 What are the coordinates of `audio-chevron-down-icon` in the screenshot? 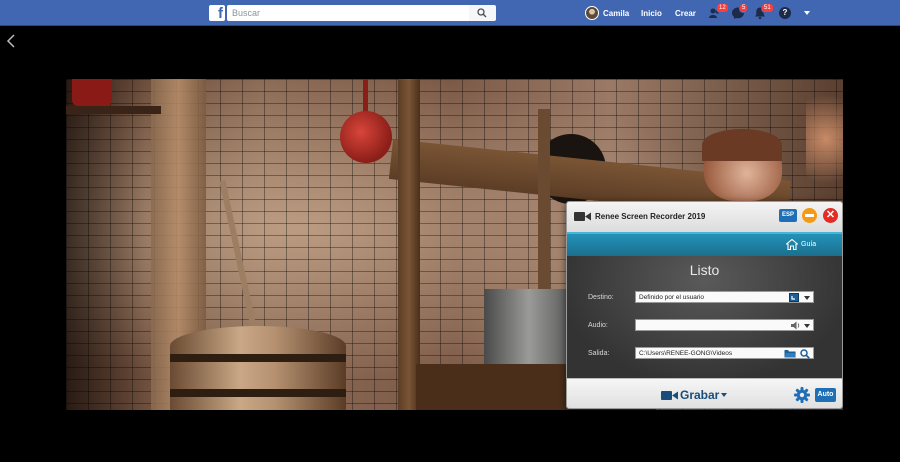 It's located at (807, 326).